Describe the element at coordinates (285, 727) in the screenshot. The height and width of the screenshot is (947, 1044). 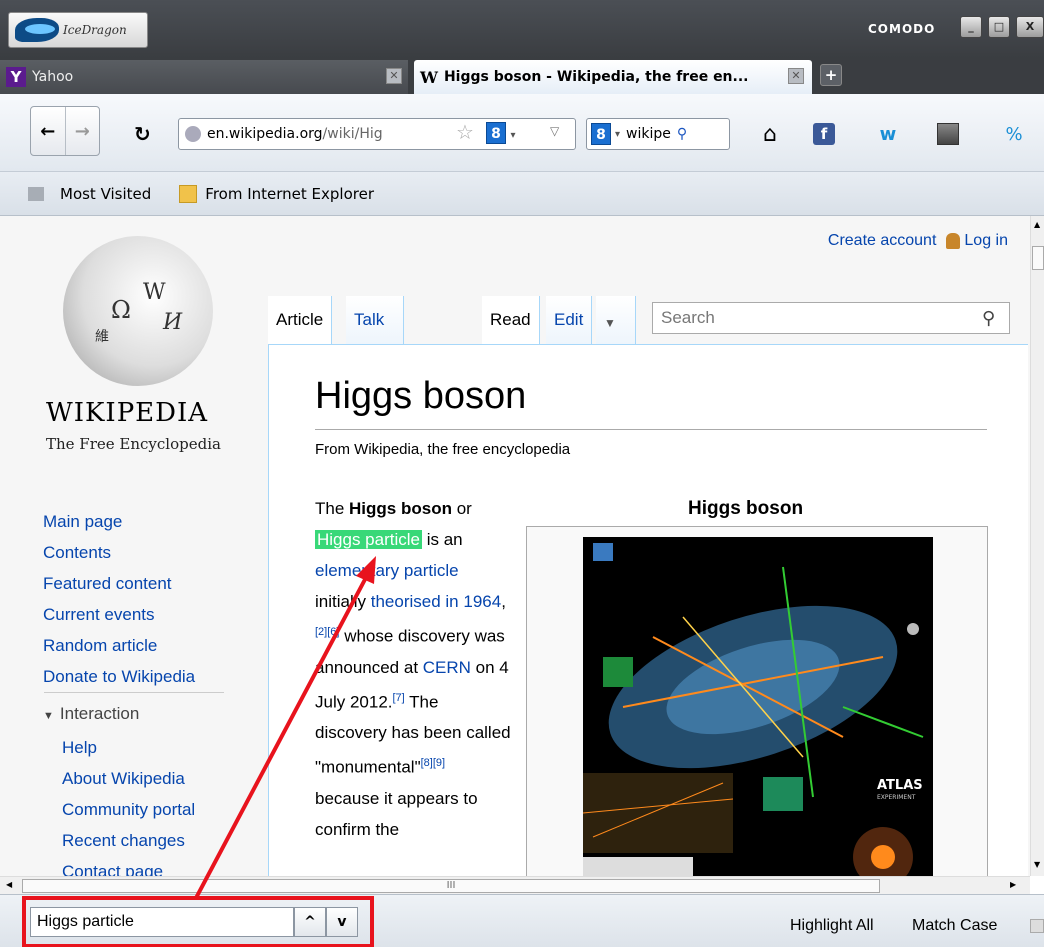
I see `annotation-arrow` at that location.